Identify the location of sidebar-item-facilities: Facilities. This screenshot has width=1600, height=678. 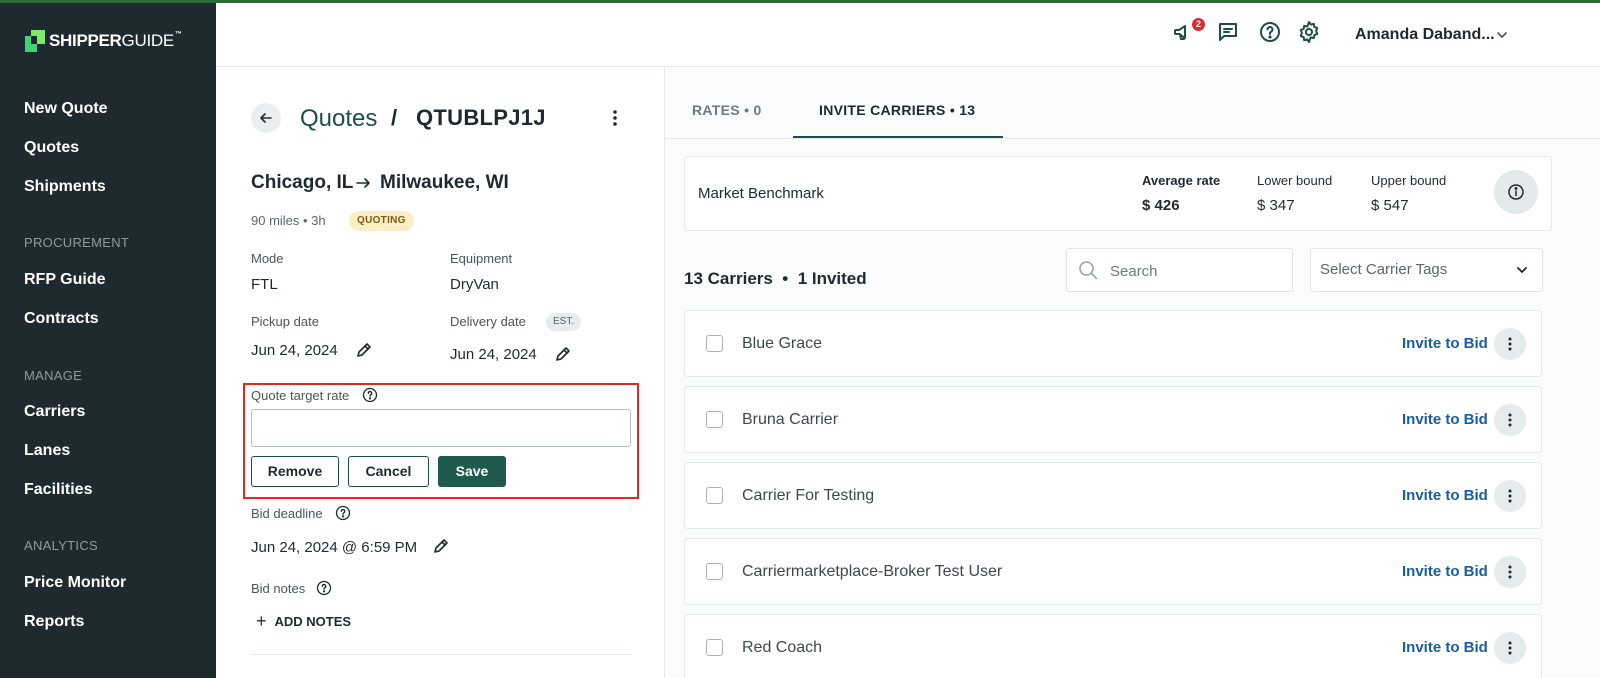
(58, 490).